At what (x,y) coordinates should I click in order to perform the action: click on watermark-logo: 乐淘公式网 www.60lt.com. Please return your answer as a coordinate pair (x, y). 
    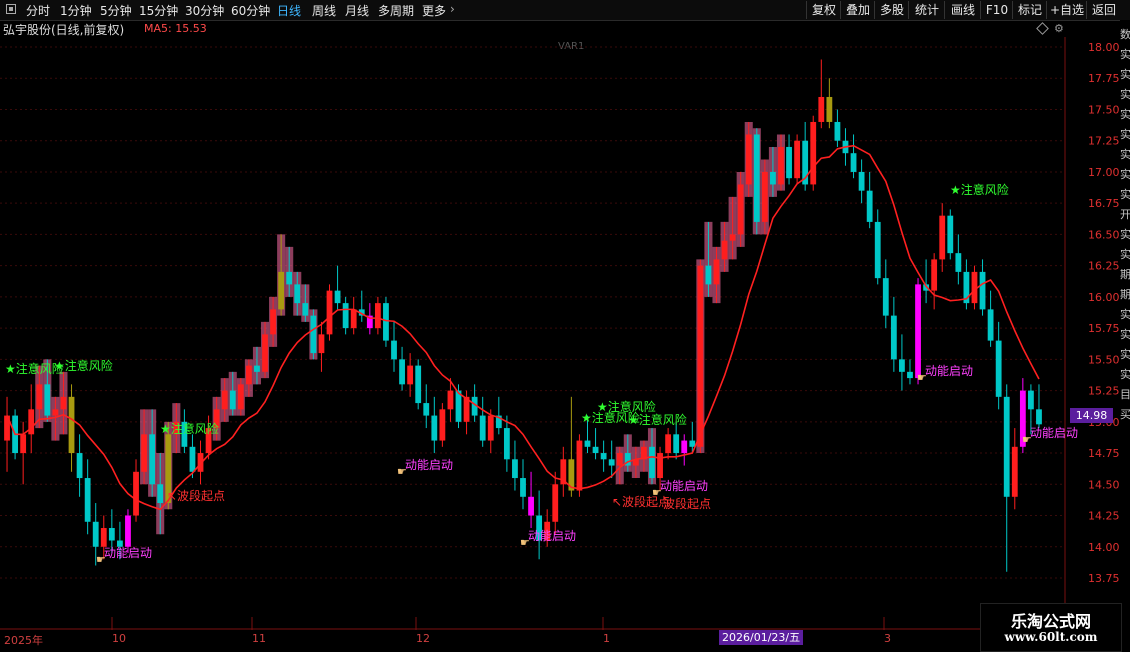
    Looking at the image, I should click on (1051, 627).